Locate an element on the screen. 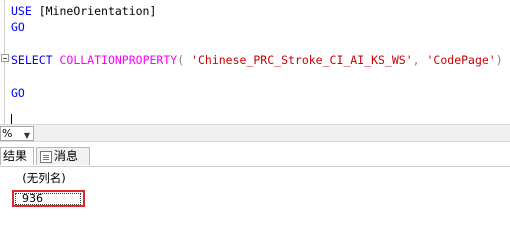  chevron-down-icon: ▼ is located at coordinates (27, 135).